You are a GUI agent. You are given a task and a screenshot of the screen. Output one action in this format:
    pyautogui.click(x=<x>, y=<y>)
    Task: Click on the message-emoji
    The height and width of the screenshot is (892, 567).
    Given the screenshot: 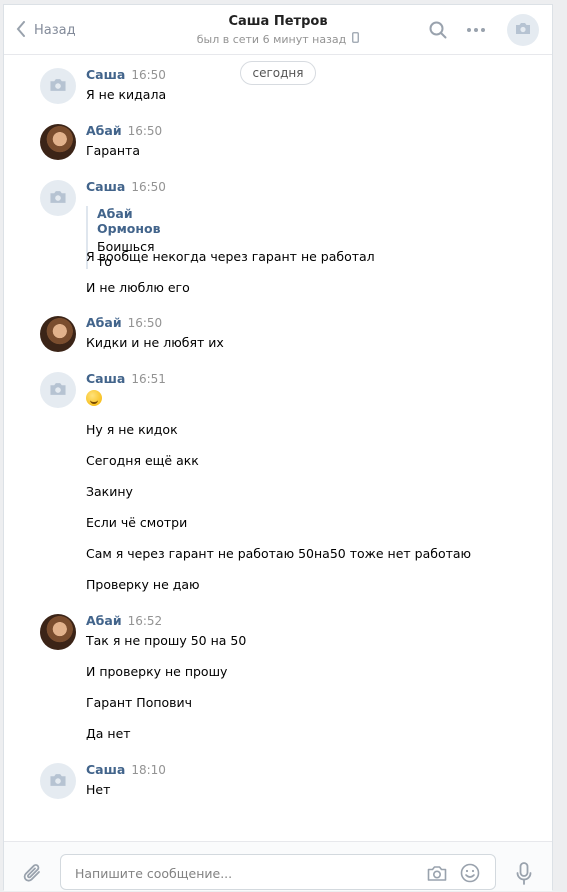 What is the action you would take?
    pyautogui.click(x=94, y=399)
    